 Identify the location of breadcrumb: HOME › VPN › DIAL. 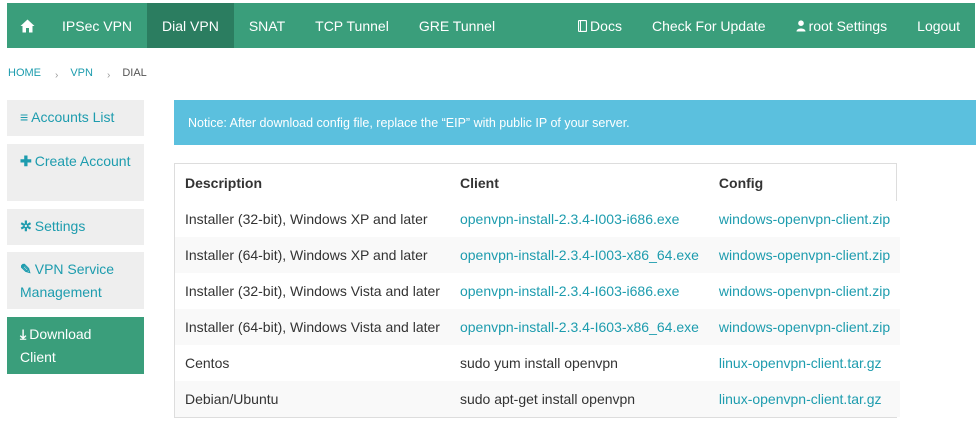
(77, 74).